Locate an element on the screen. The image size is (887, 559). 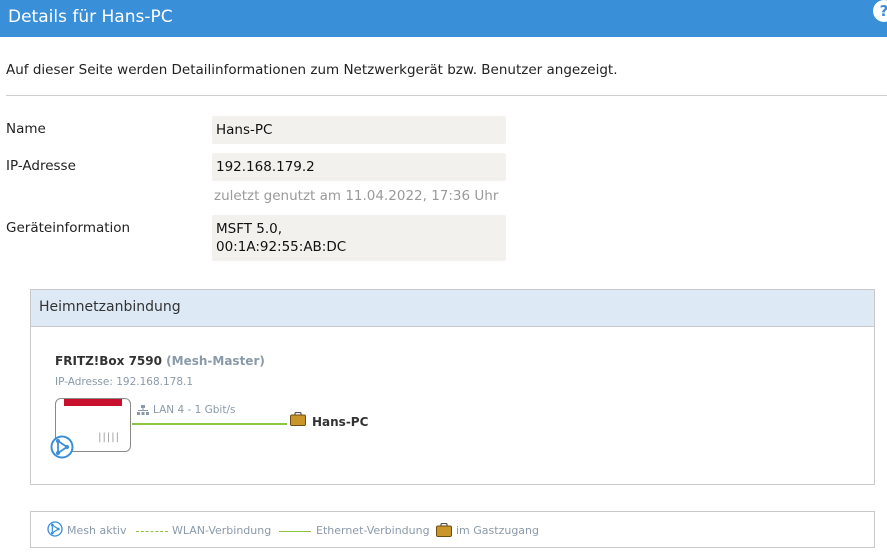
legend-ethernet: Ethernet-Verbindung is located at coordinates (373, 530).